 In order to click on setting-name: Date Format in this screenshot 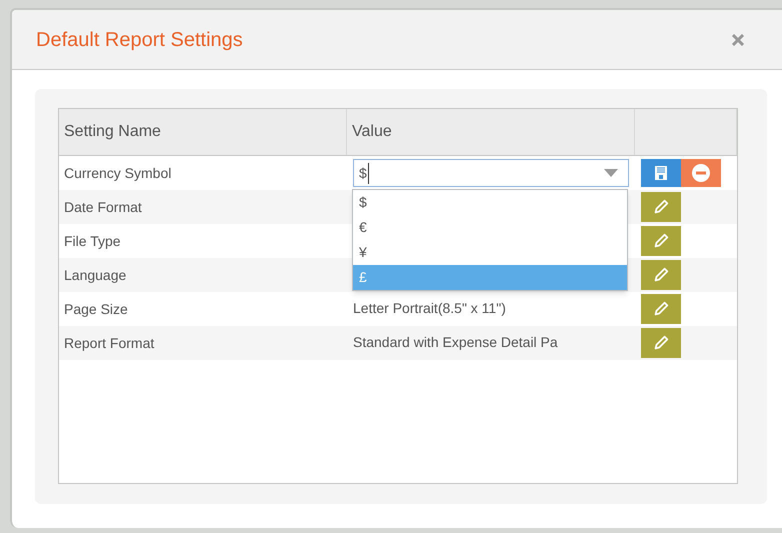, I will do `click(103, 207)`.